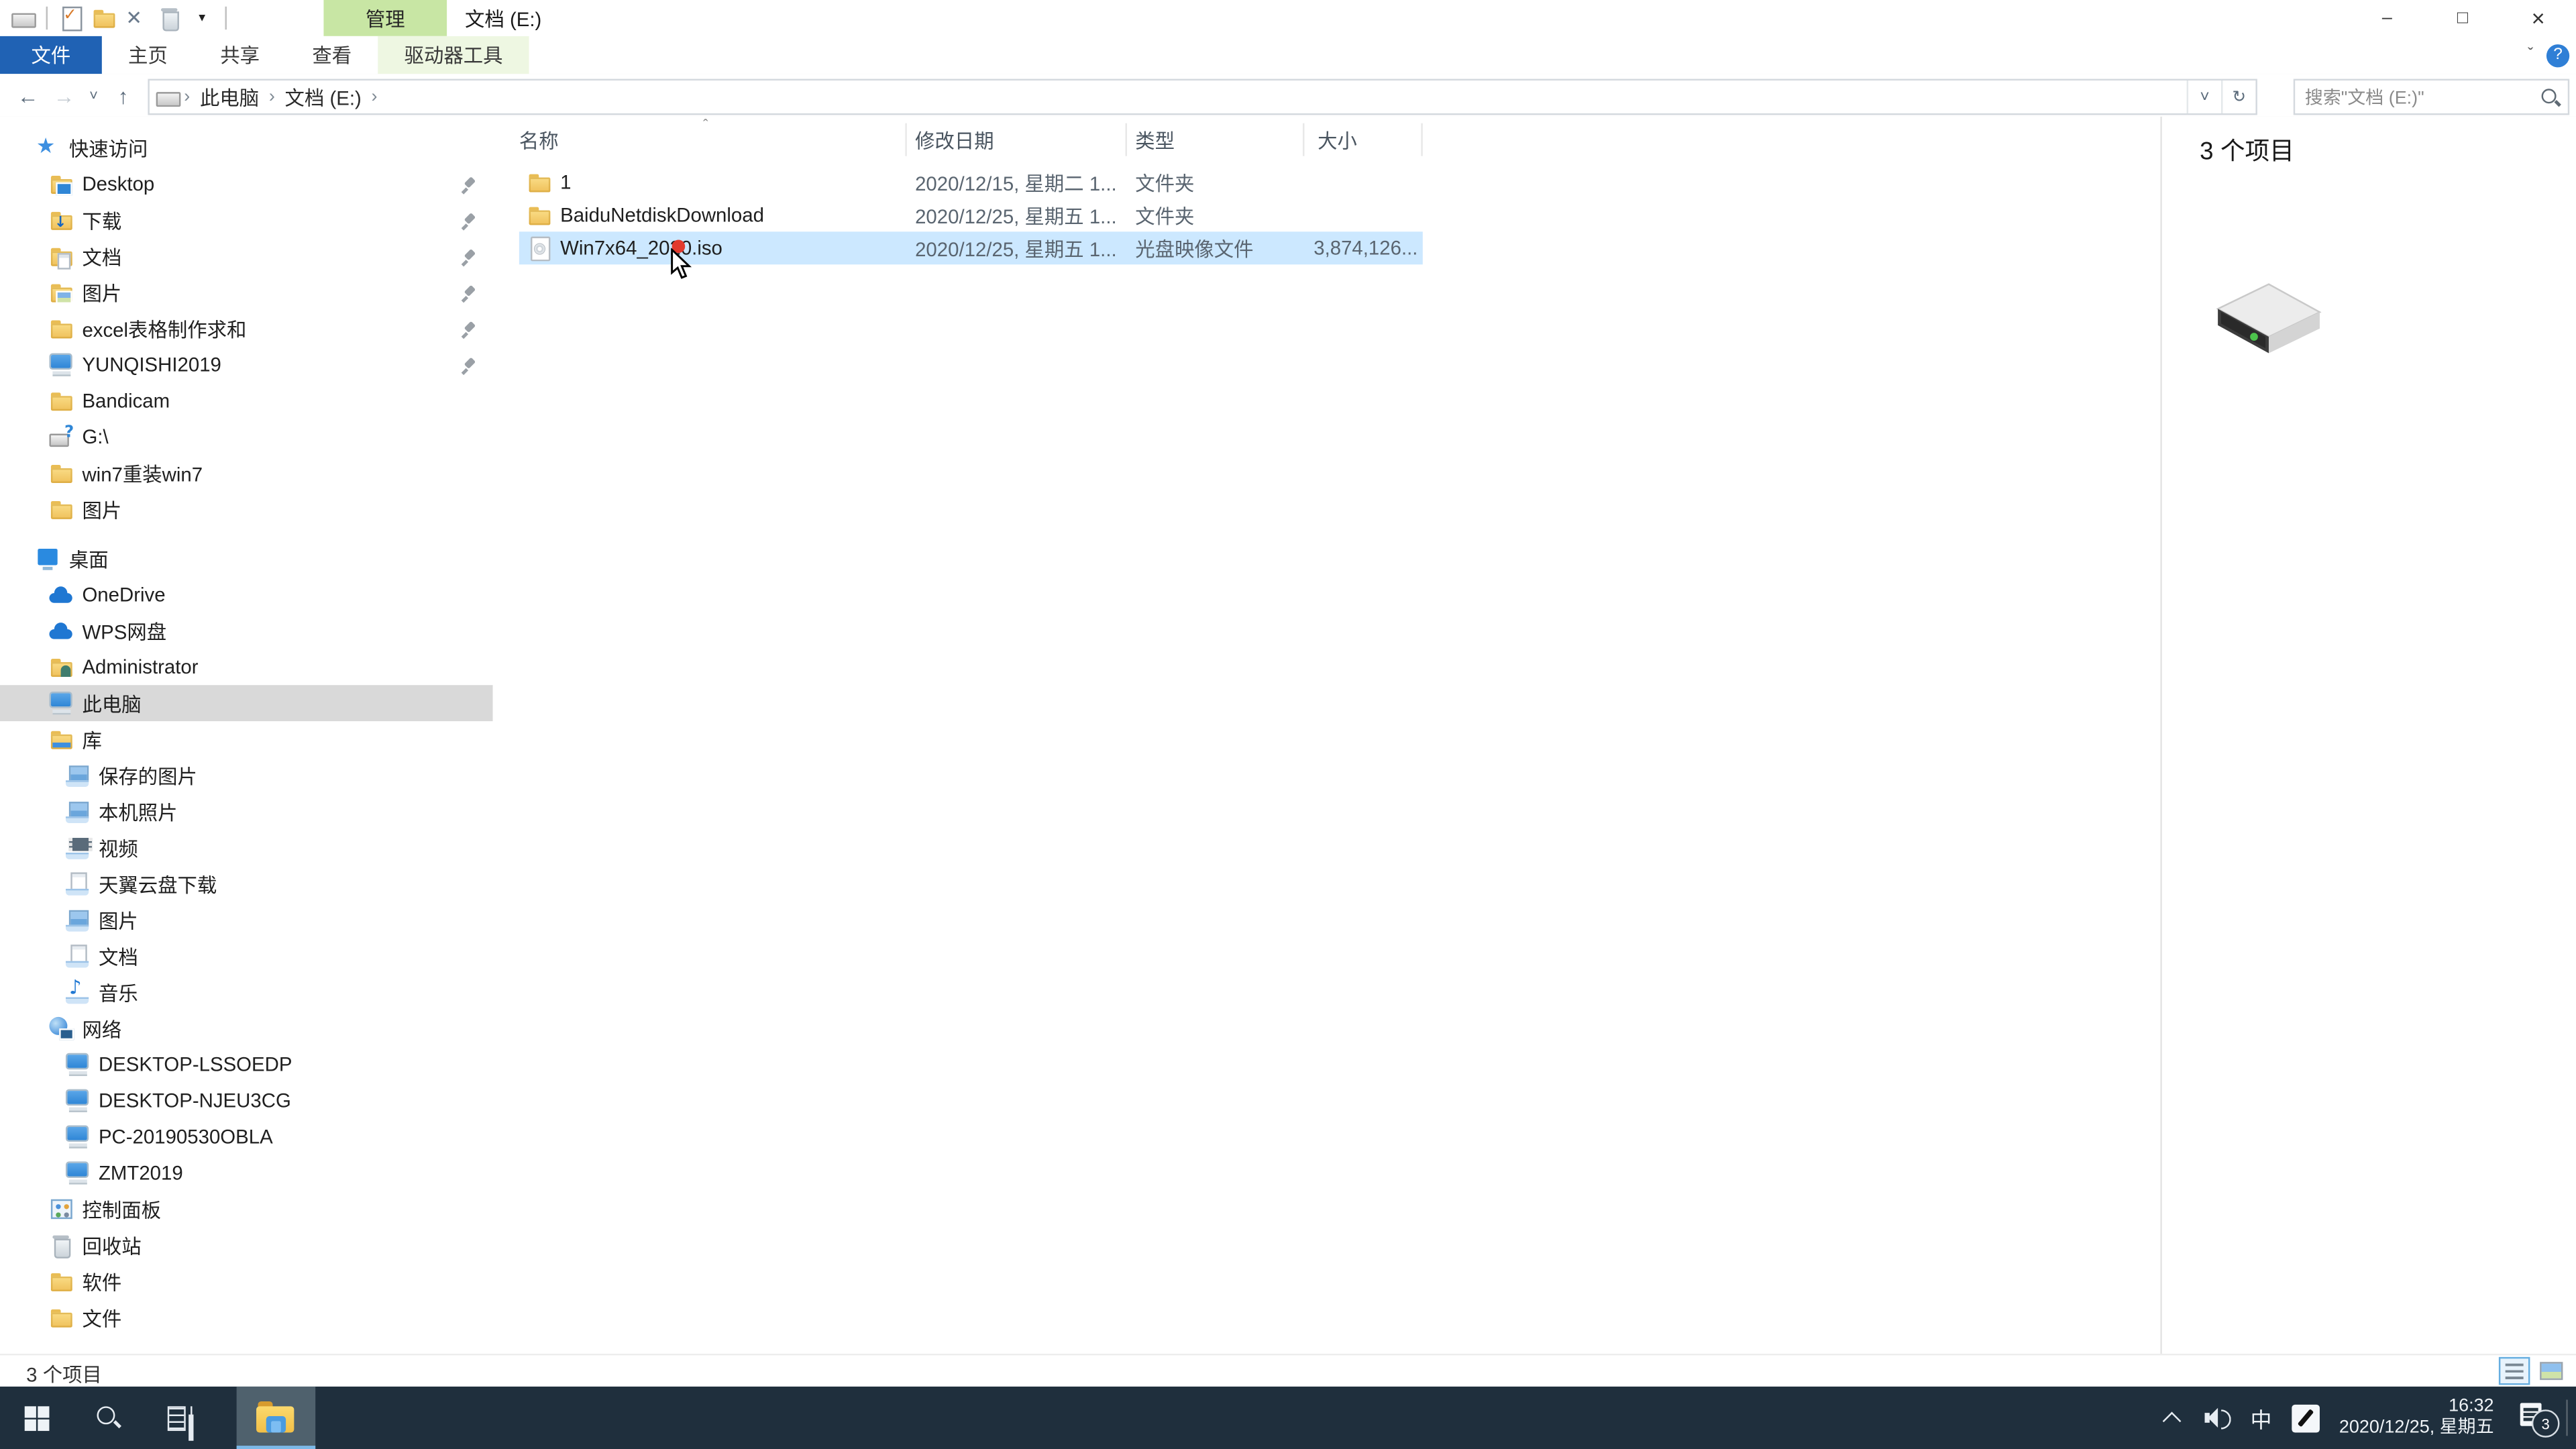 The width and height of the screenshot is (2576, 1449). I want to click on details-view-button, so click(2514, 1370).